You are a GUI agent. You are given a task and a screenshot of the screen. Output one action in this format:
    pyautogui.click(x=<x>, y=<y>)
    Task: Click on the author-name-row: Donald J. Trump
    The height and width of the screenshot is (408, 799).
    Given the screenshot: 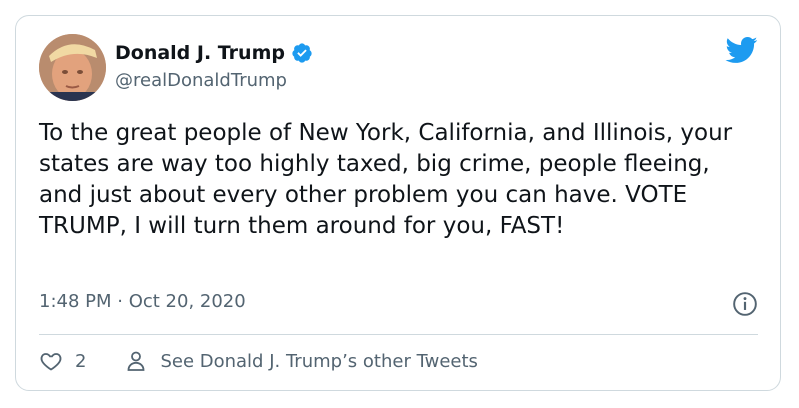 What is the action you would take?
    pyautogui.click(x=214, y=53)
    